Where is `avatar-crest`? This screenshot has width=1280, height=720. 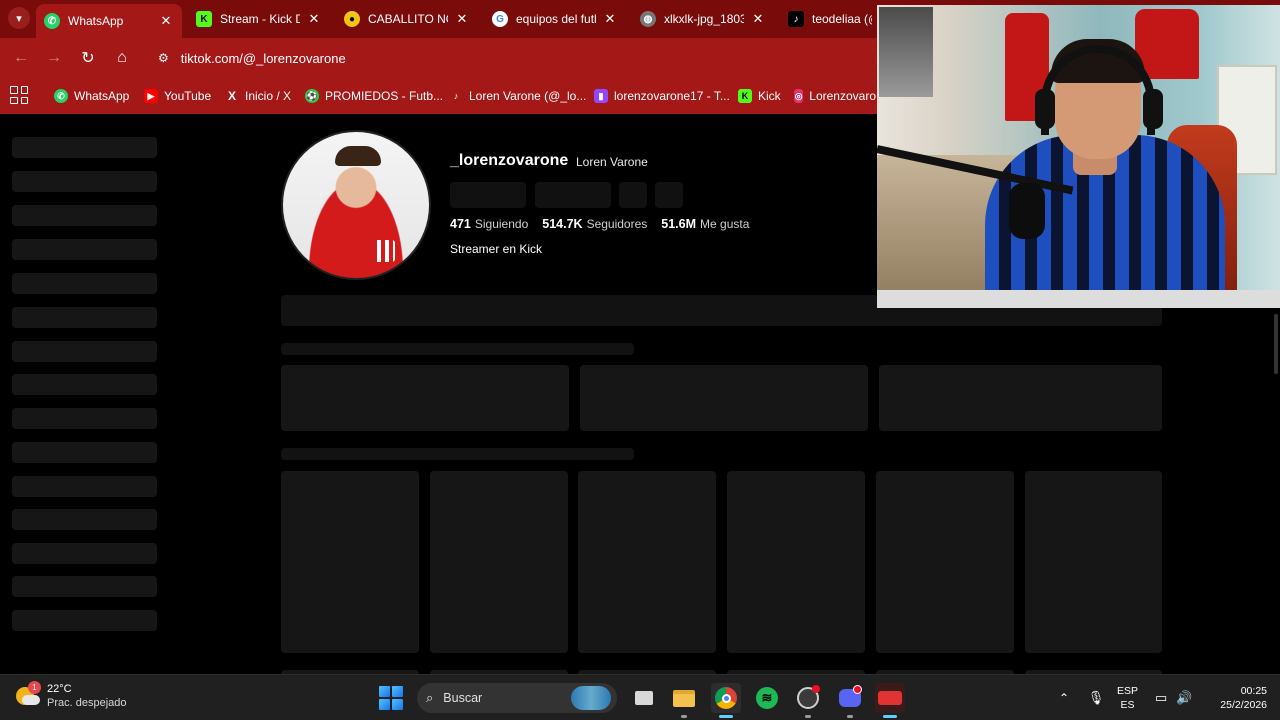
avatar-crest is located at coordinates (384, 251).